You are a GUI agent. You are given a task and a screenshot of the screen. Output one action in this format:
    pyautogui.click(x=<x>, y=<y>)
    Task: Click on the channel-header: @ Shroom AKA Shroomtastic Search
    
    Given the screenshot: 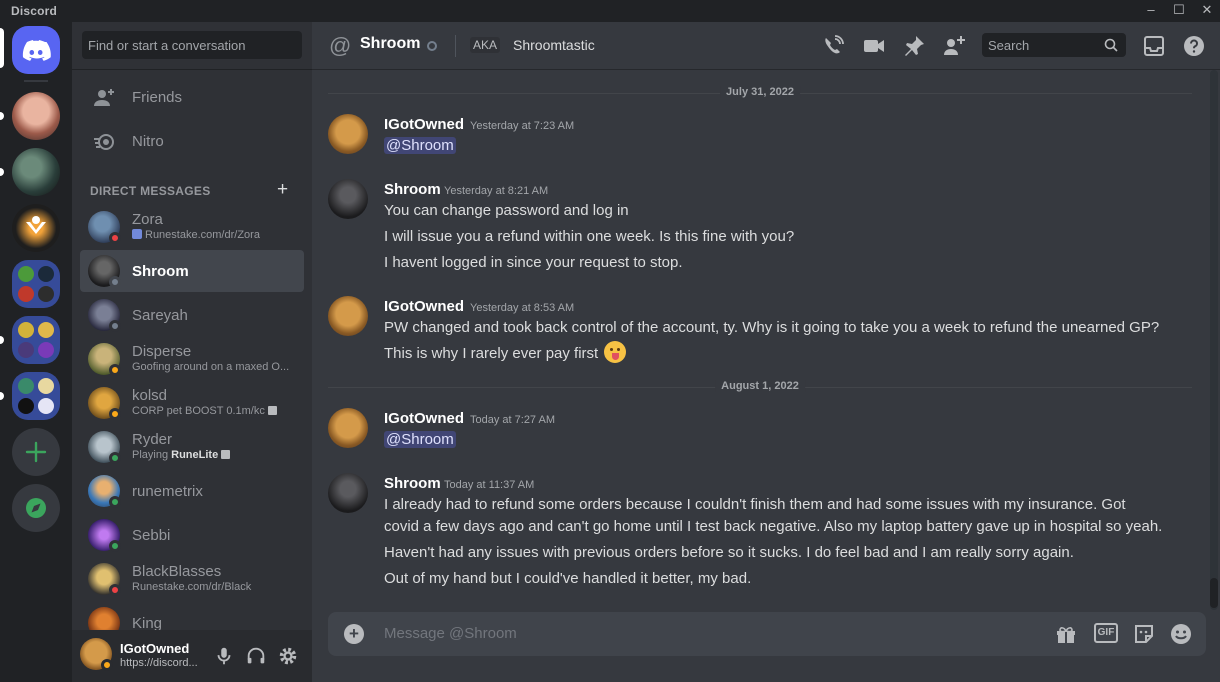 What is the action you would take?
    pyautogui.click(x=766, y=46)
    